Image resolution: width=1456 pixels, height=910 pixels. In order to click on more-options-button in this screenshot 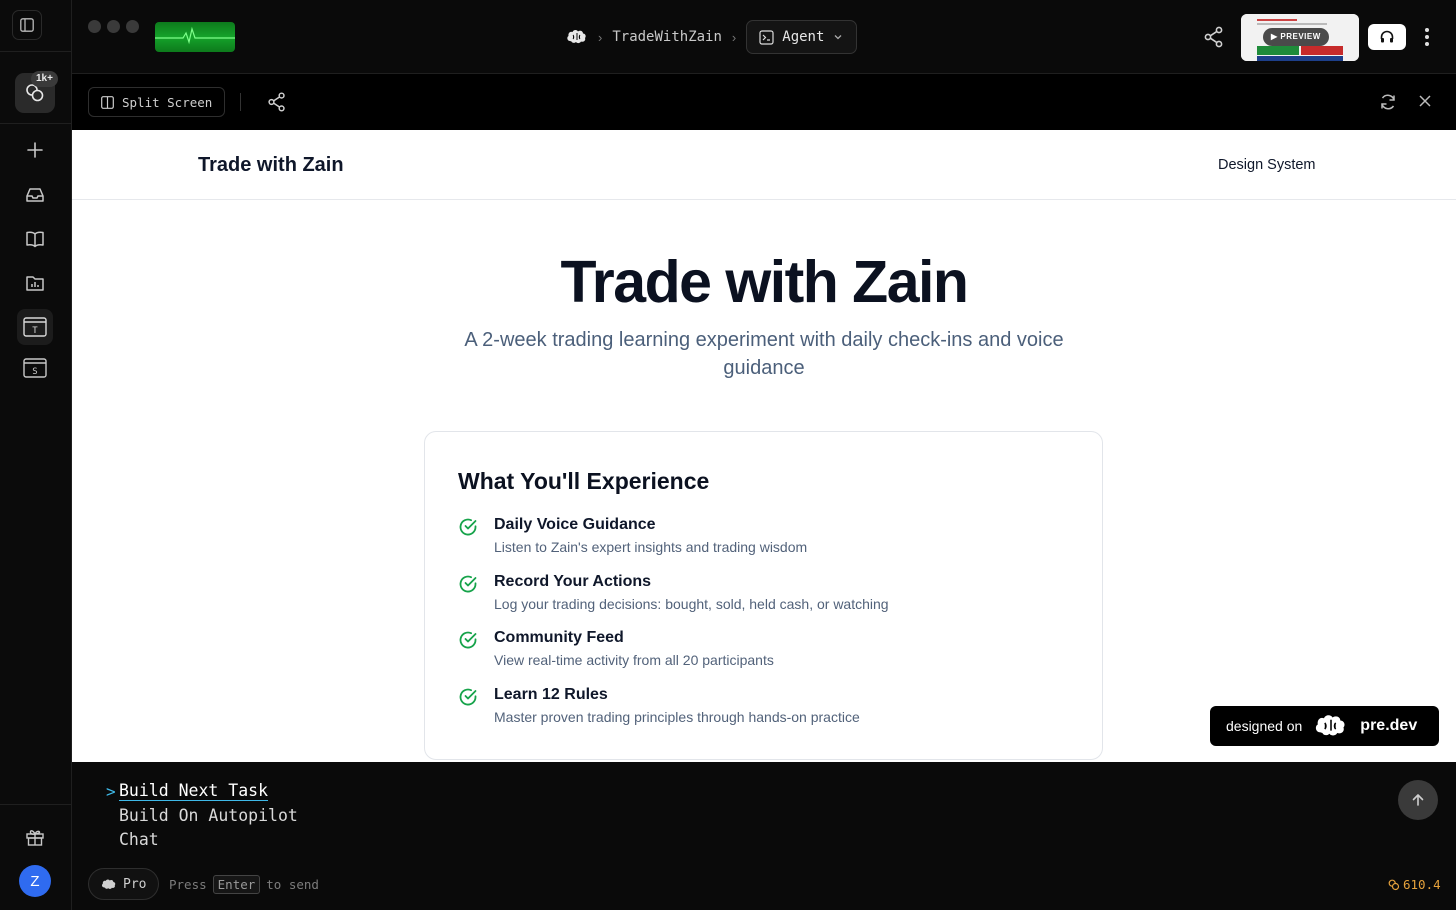, I will do `click(1427, 37)`.